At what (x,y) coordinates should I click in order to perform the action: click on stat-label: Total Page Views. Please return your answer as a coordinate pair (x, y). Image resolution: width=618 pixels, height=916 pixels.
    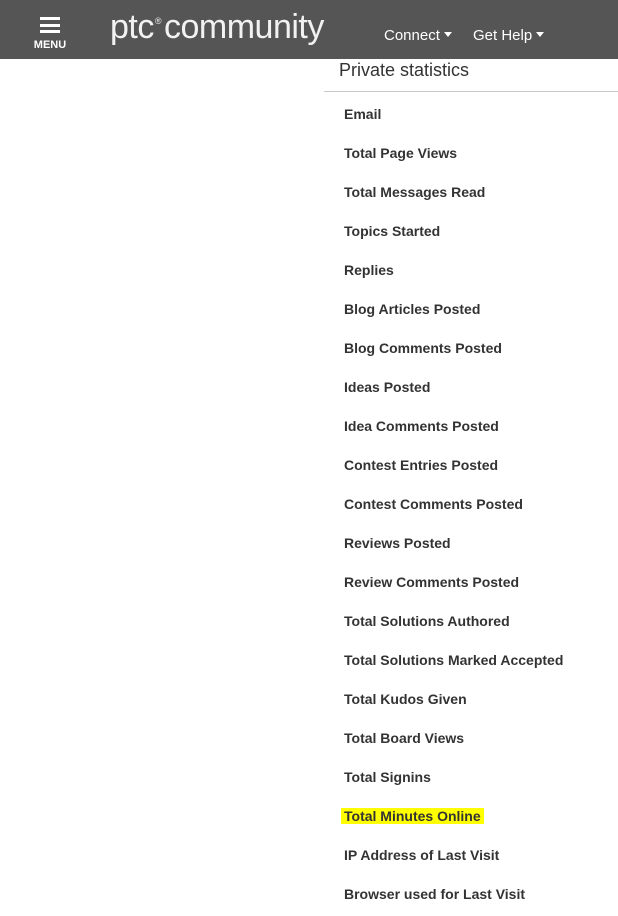
    Looking at the image, I should click on (401, 153).